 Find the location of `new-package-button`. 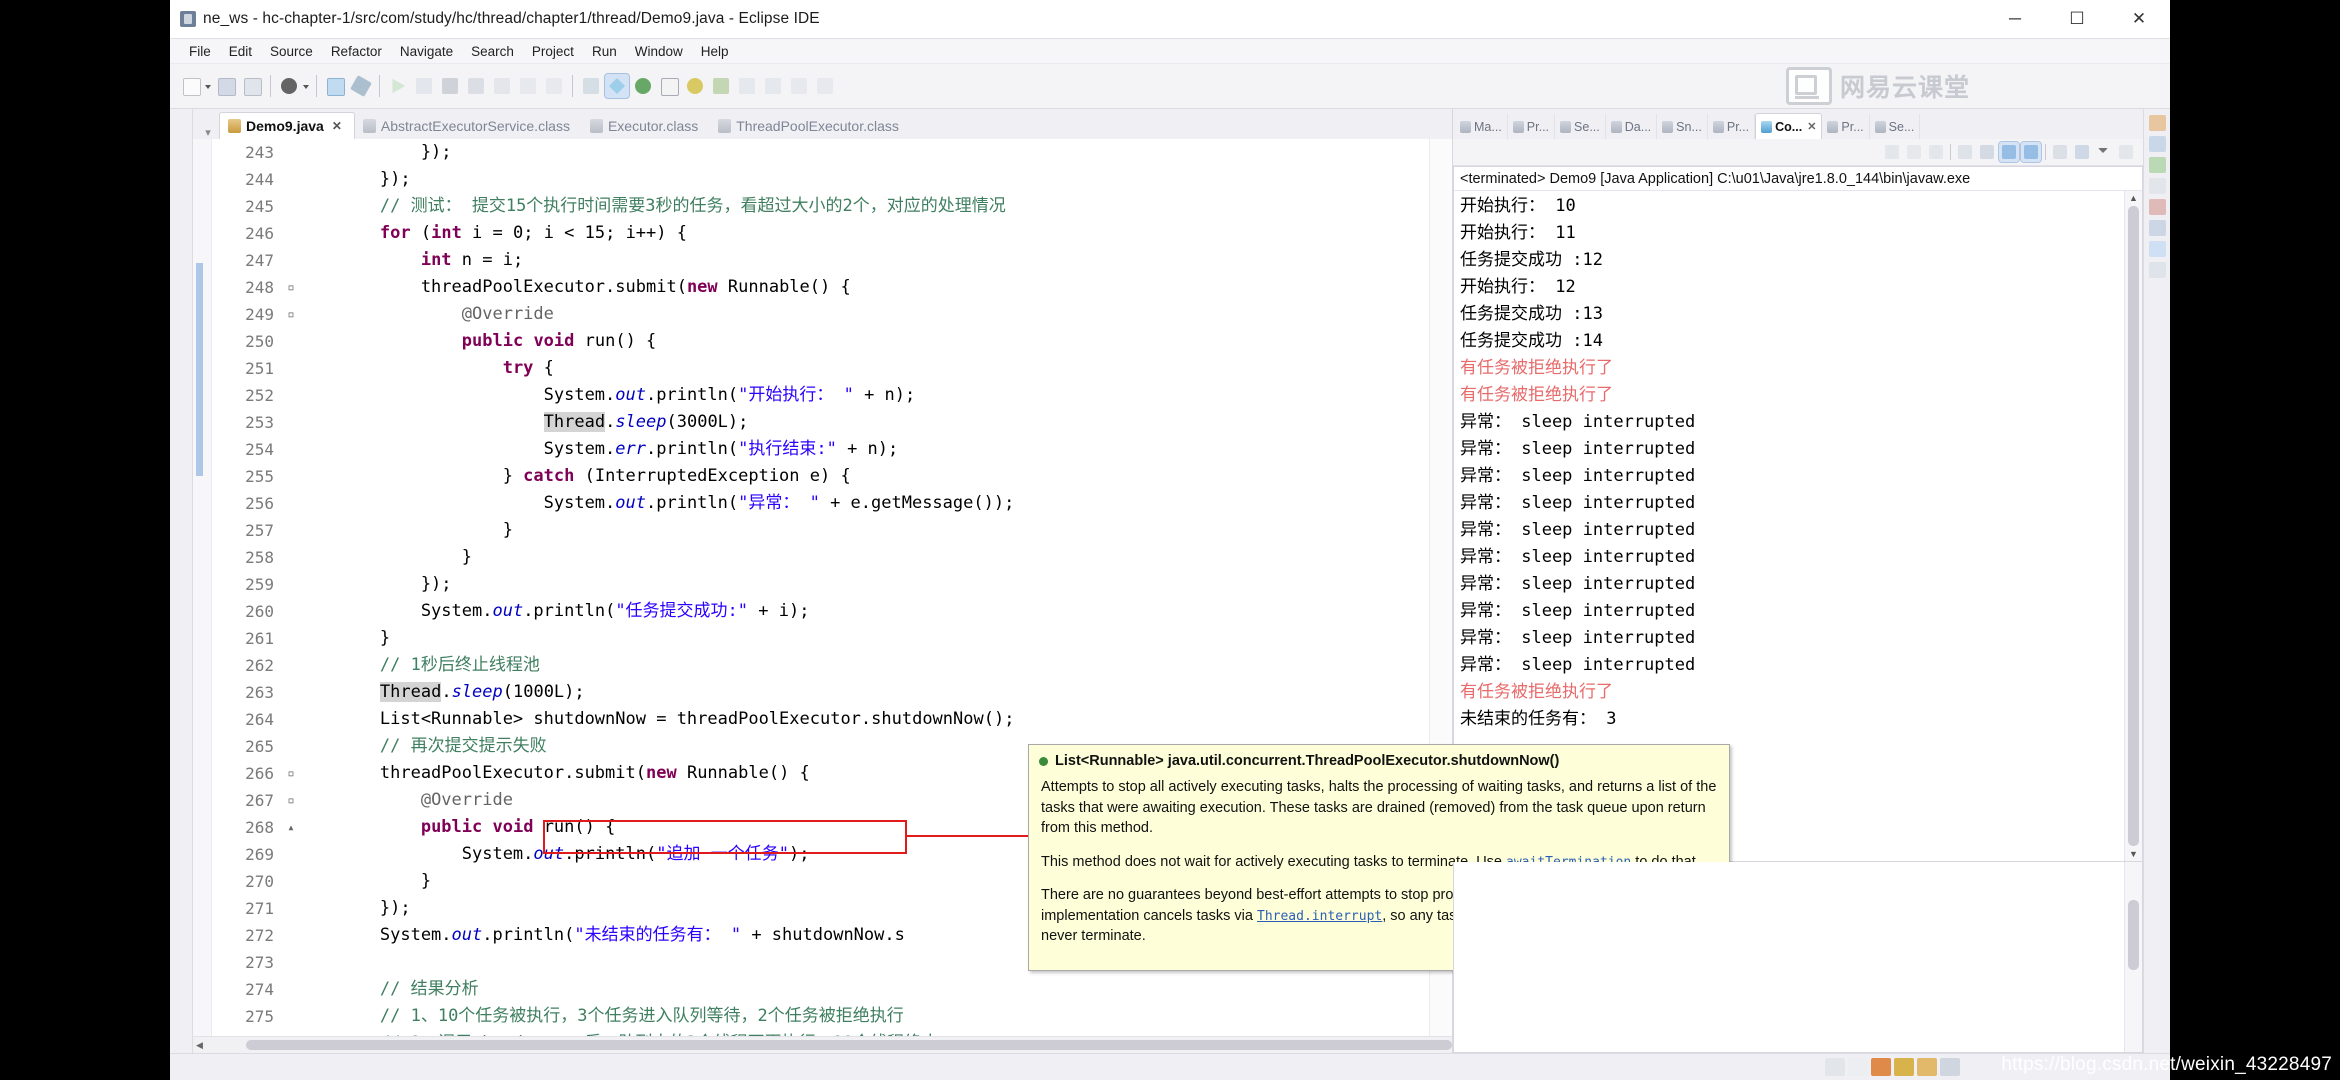

new-package-button is located at coordinates (643, 86).